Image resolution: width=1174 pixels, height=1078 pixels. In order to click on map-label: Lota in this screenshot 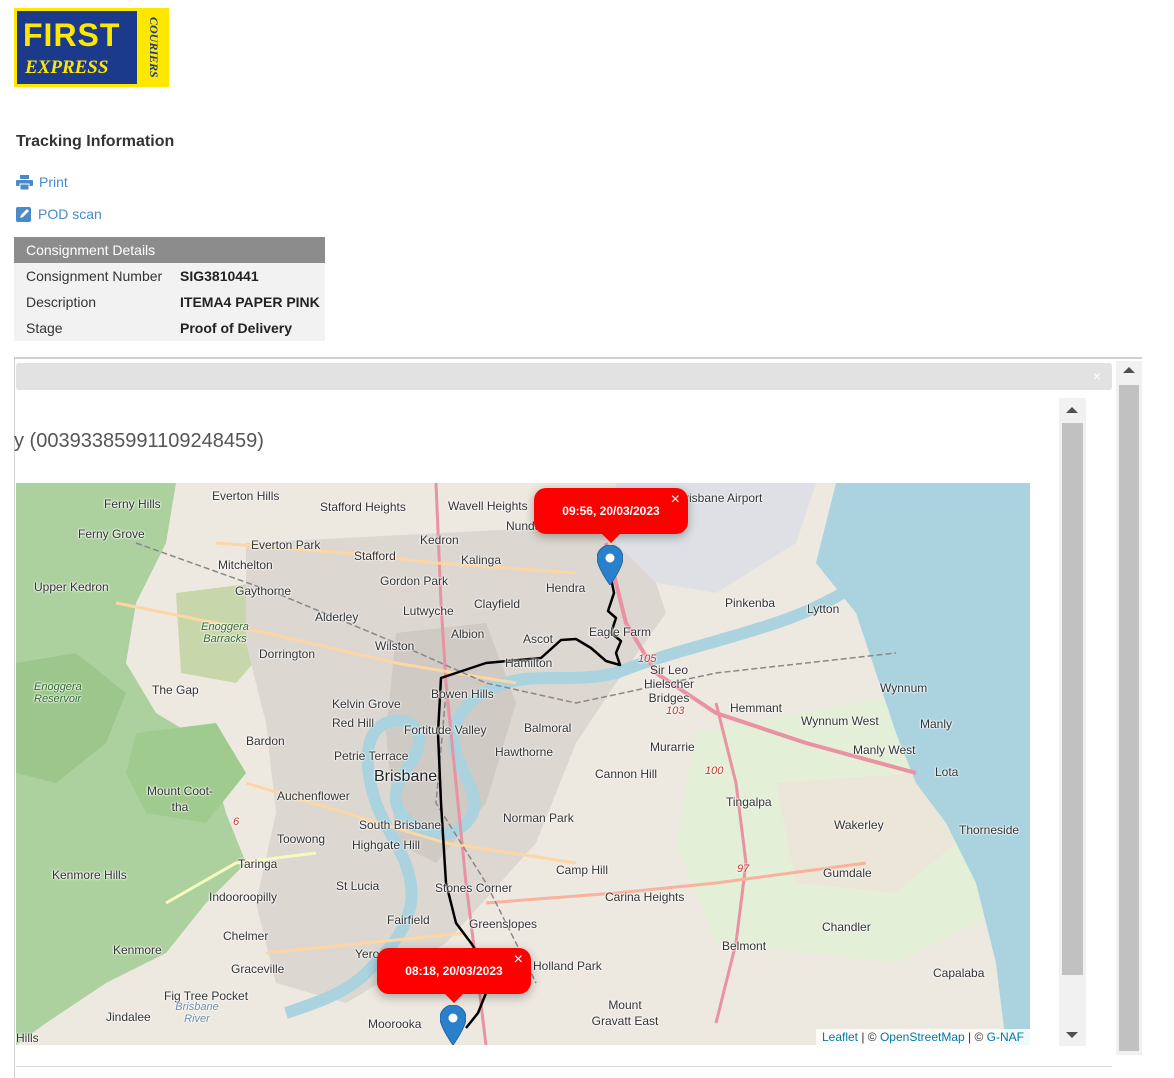, I will do `click(947, 772)`.